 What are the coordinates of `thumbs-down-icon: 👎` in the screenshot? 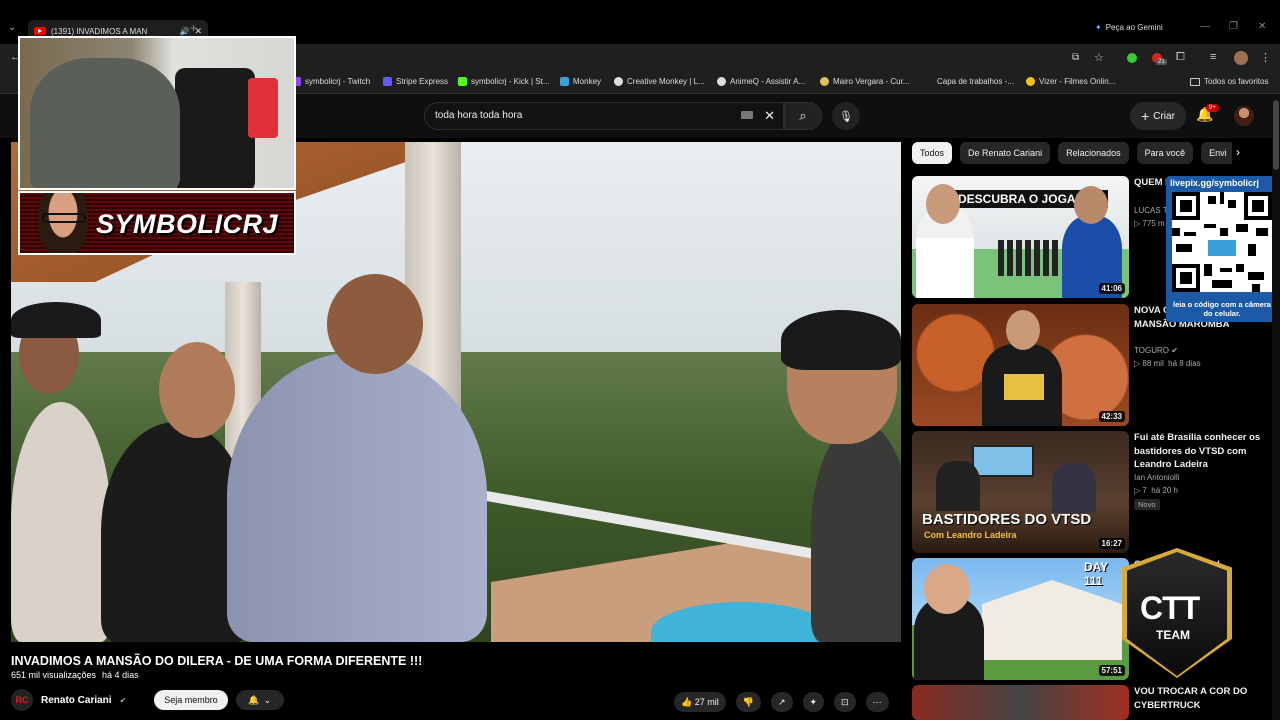 It's located at (748, 701).